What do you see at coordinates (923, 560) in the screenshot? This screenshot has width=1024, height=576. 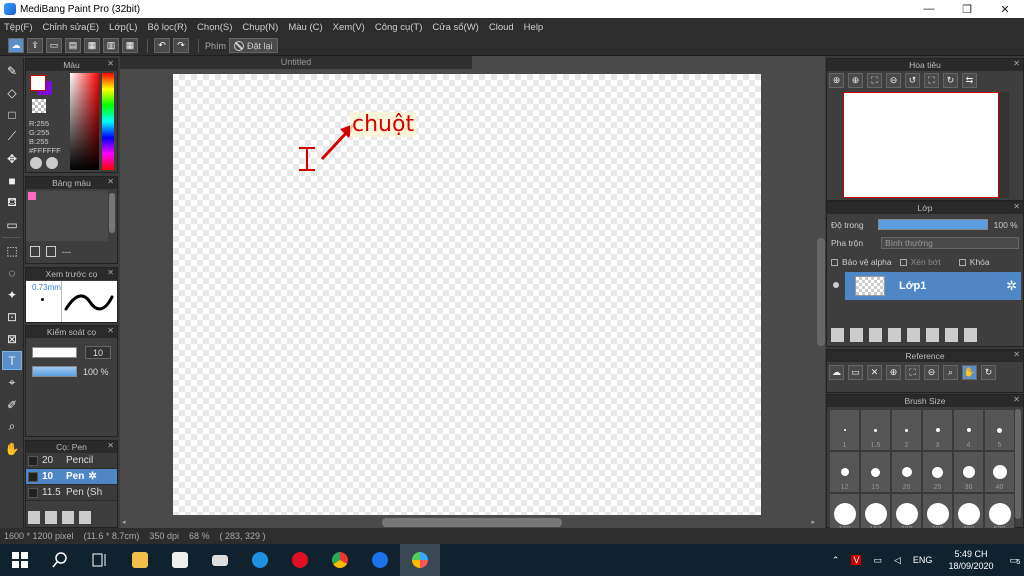 I see `language-indicator: ENG` at bounding box center [923, 560].